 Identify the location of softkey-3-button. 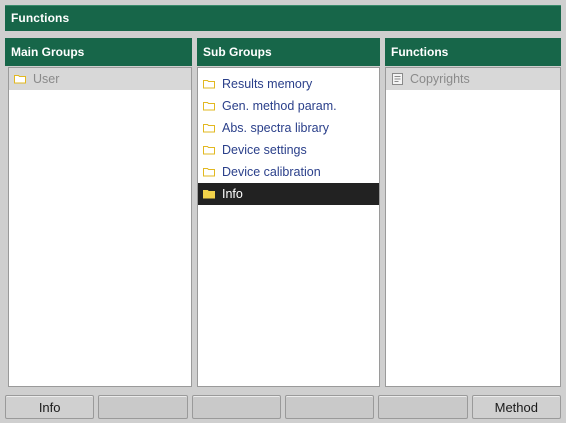
(236, 407).